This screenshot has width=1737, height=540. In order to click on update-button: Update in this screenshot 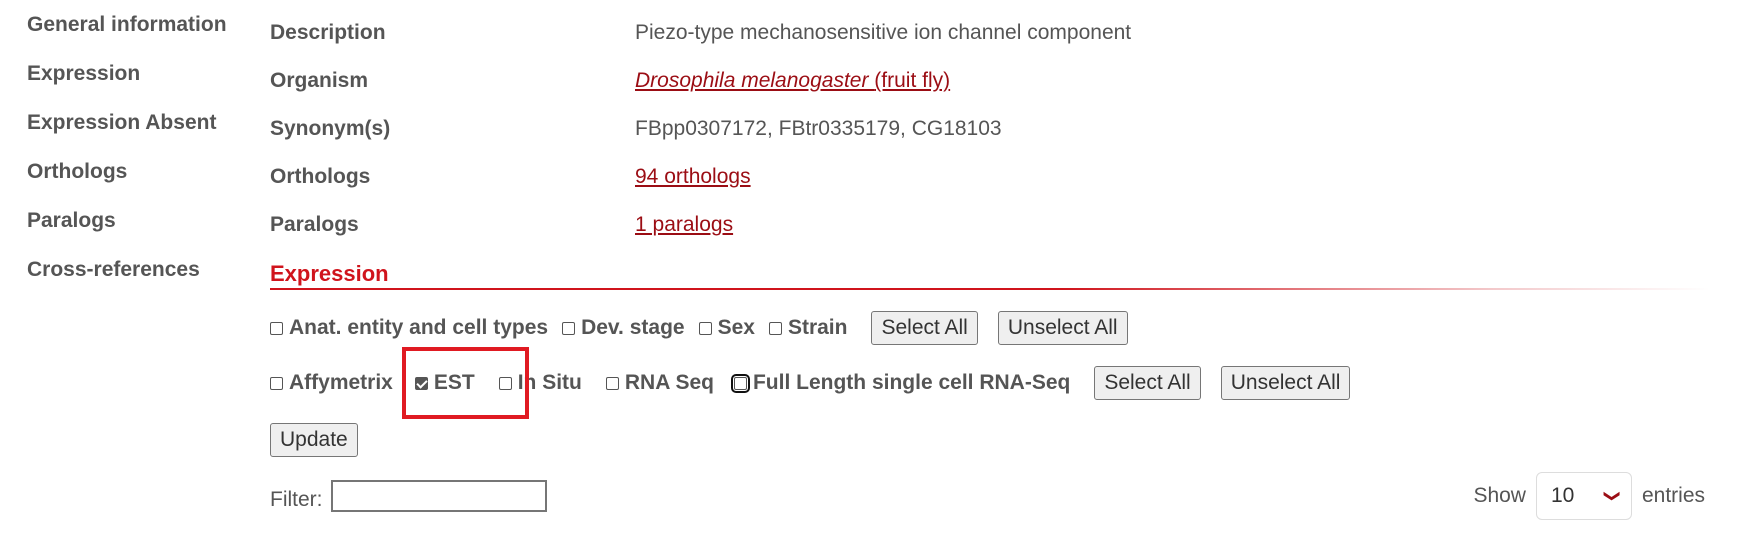, I will do `click(314, 440)`.